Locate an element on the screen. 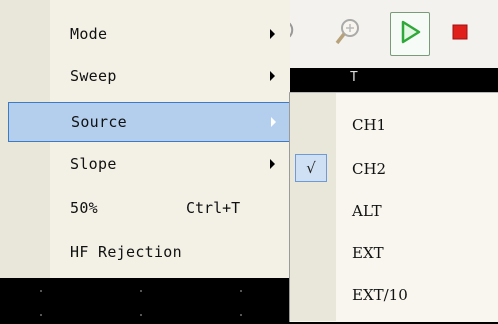 This screenshot has width=498, height=324. stop-icon is located at coordinates (460, 34).